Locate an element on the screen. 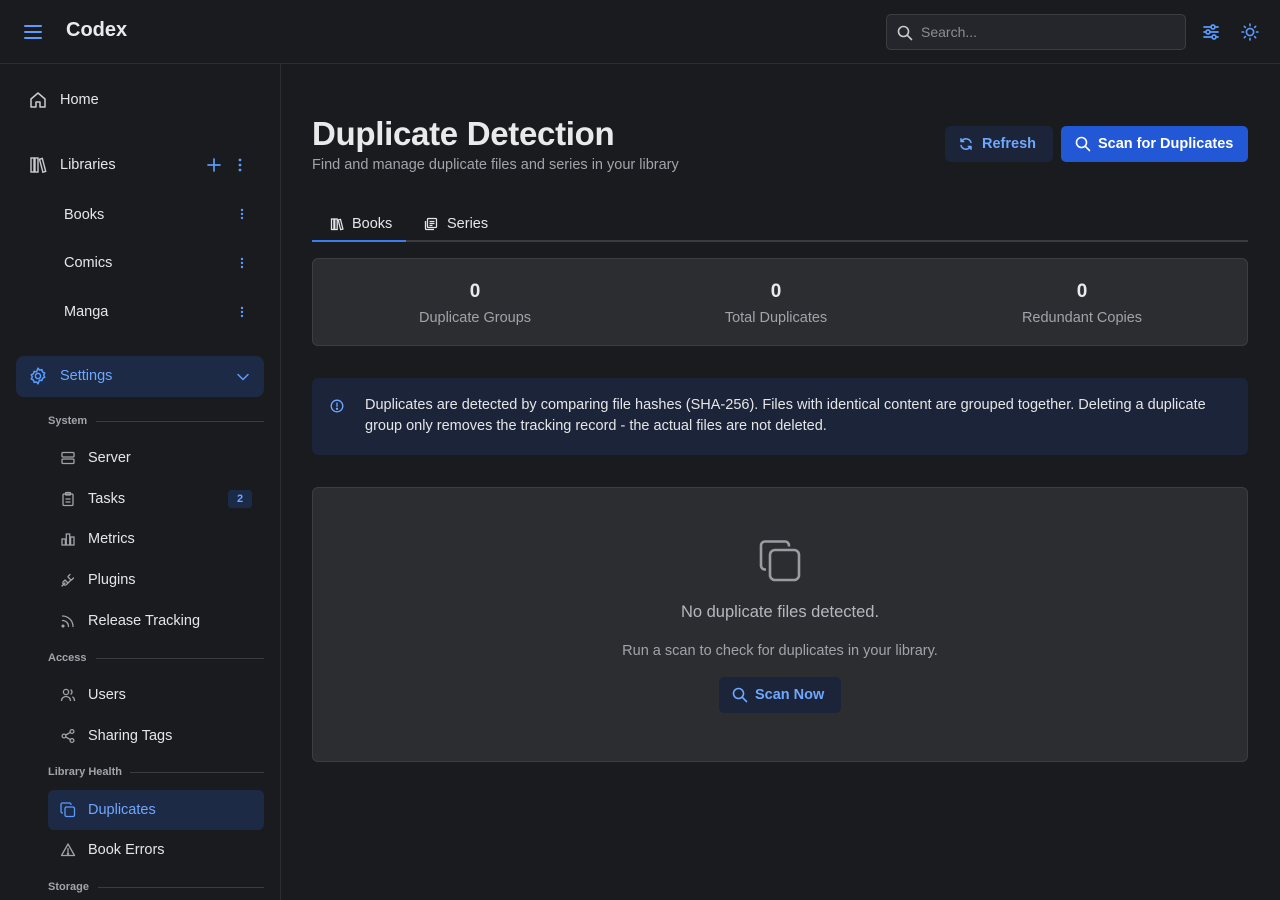  section-label-access: Access is located at coordinates (67, 658).